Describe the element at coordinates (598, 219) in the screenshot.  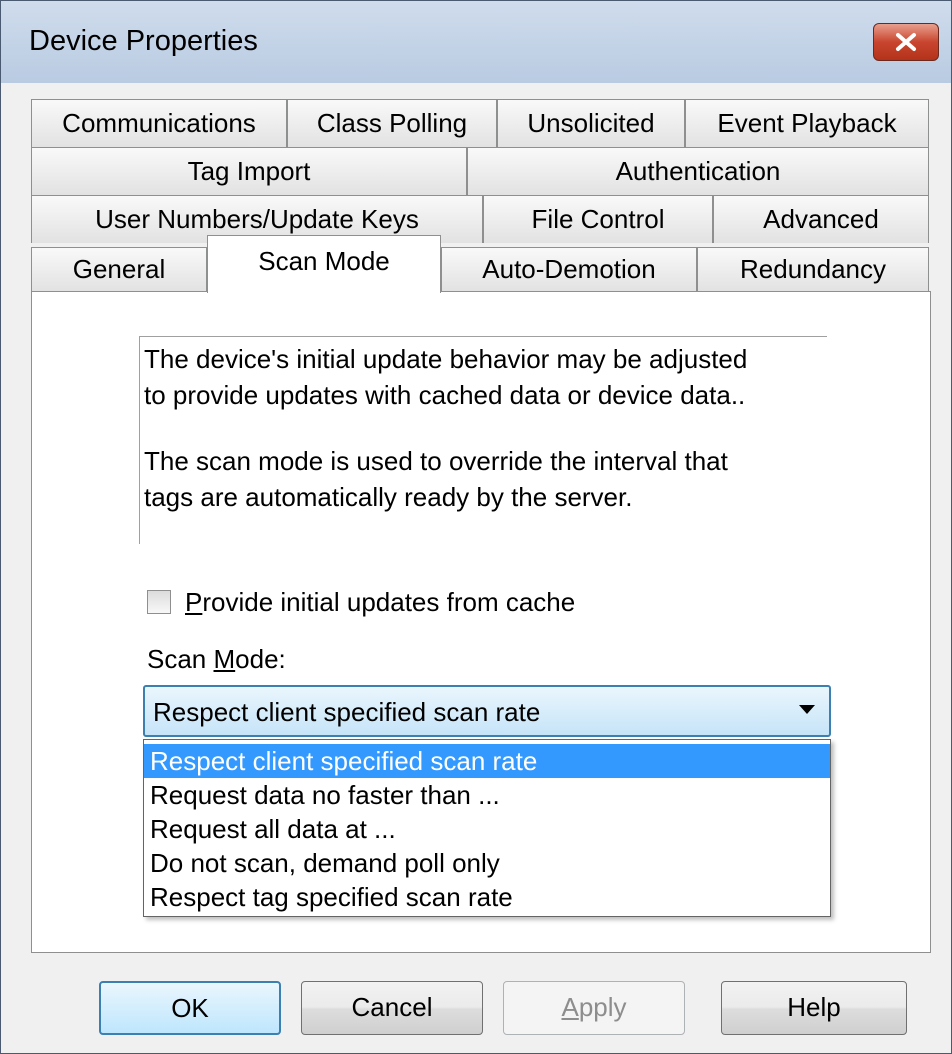
I see `tab-file-control: File Control` at that location.